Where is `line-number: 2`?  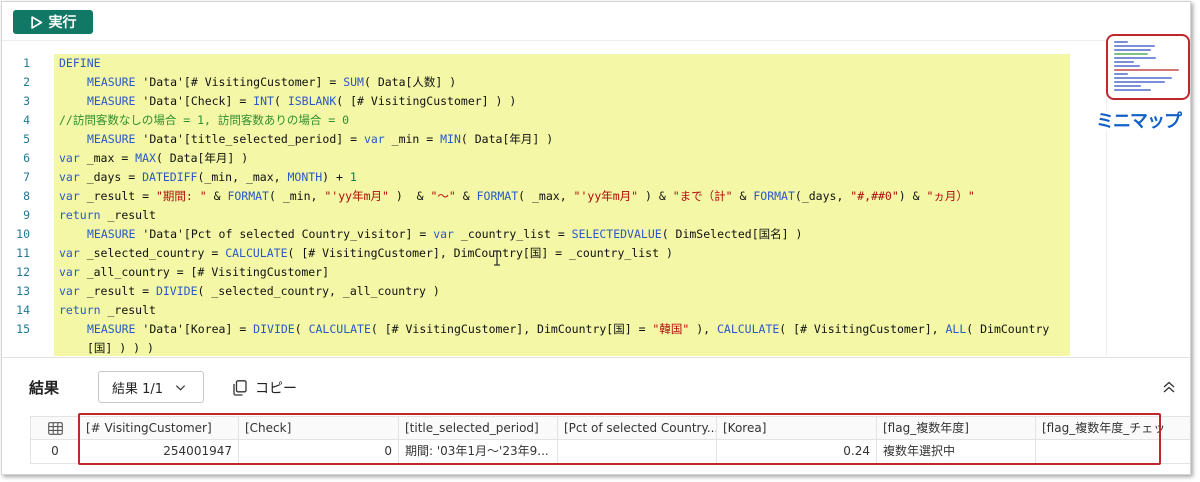
line-number: 2 is located at coordinates (26, 82).